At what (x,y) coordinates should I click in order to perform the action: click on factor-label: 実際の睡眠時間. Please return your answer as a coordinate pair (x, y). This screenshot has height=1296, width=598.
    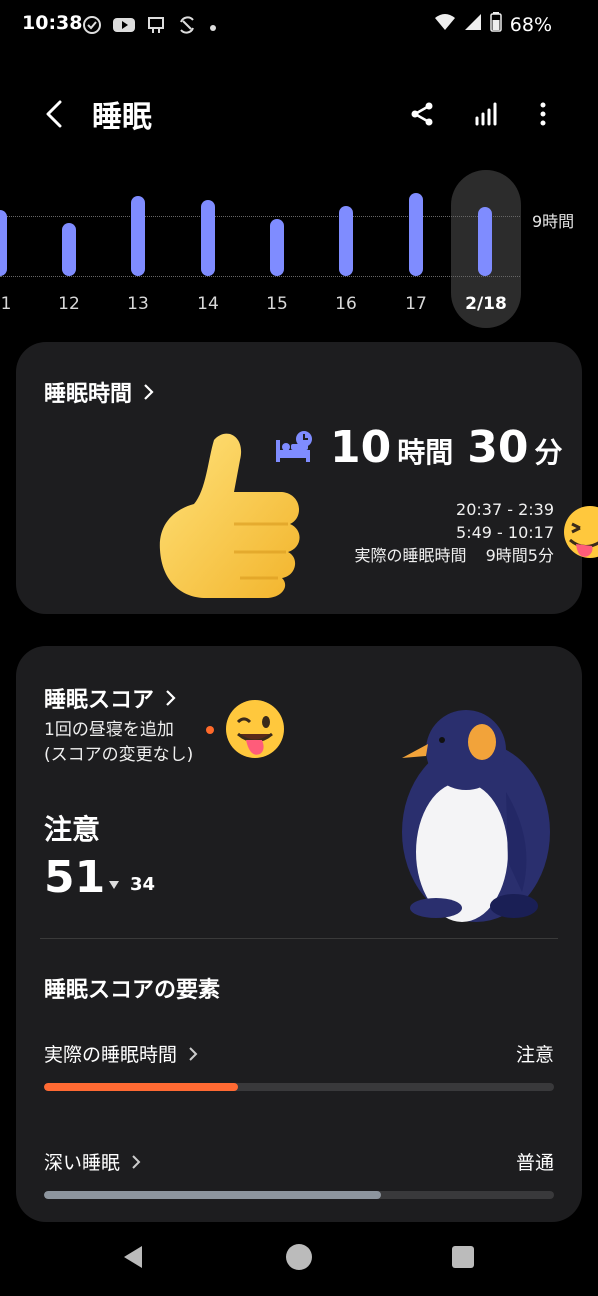
    Looking at the image, I should click on (111, 1055).